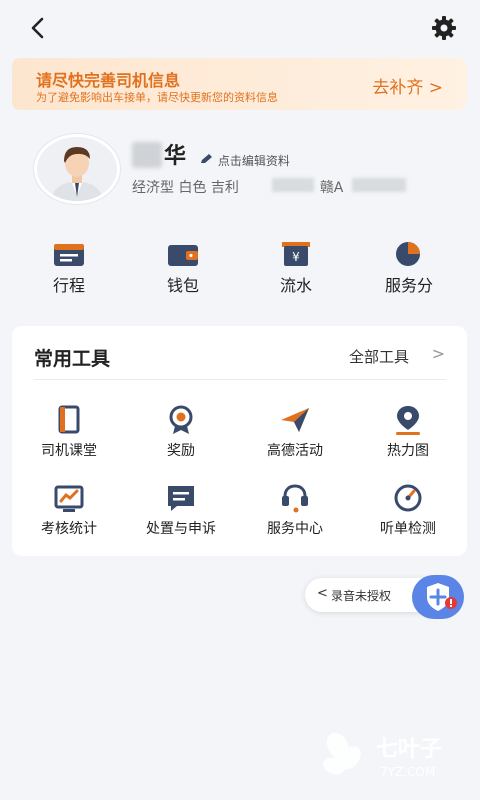  What do you see at coordinates (408, 451) in the screenshot?
I see `tool-label: 热力图` at bounding box center [408, 451].